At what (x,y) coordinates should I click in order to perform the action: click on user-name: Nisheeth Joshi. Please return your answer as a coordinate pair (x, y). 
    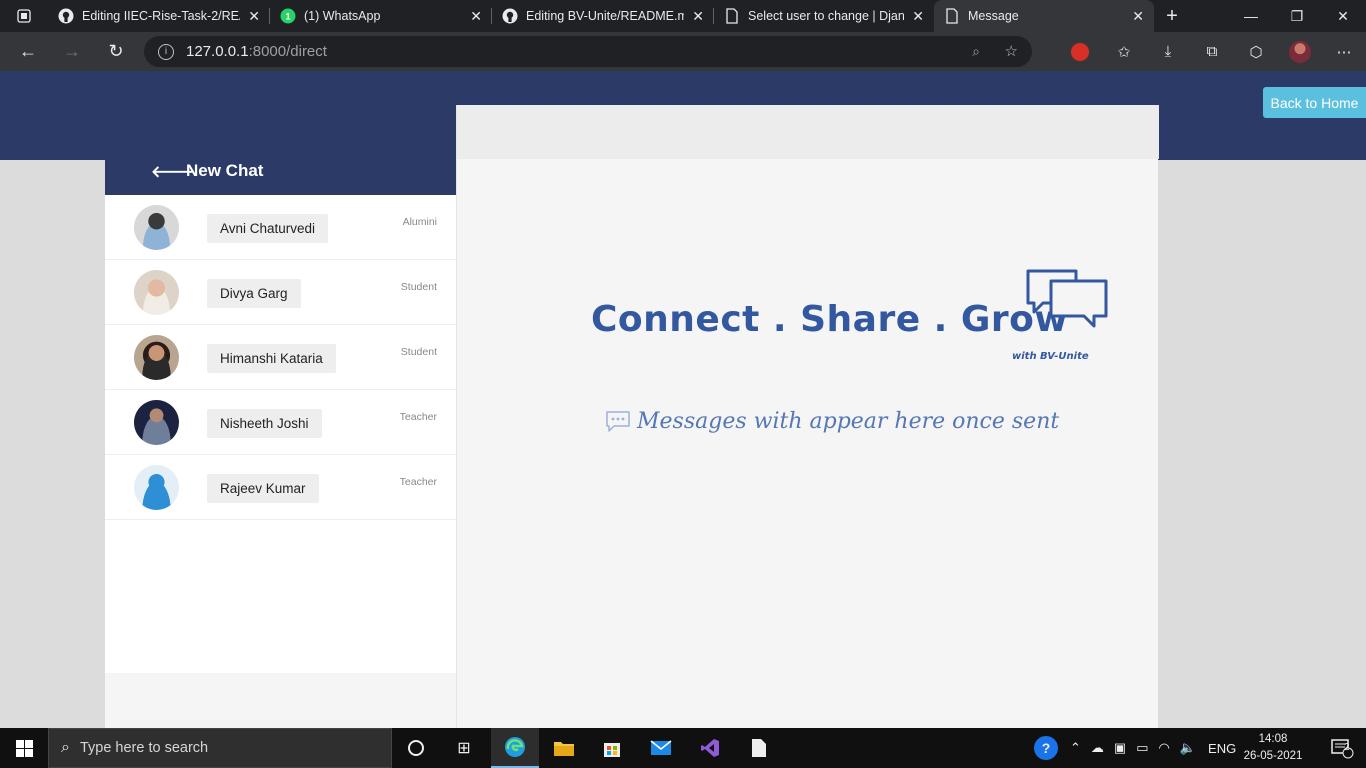
    Looking at the image, I should click on (264, 423).